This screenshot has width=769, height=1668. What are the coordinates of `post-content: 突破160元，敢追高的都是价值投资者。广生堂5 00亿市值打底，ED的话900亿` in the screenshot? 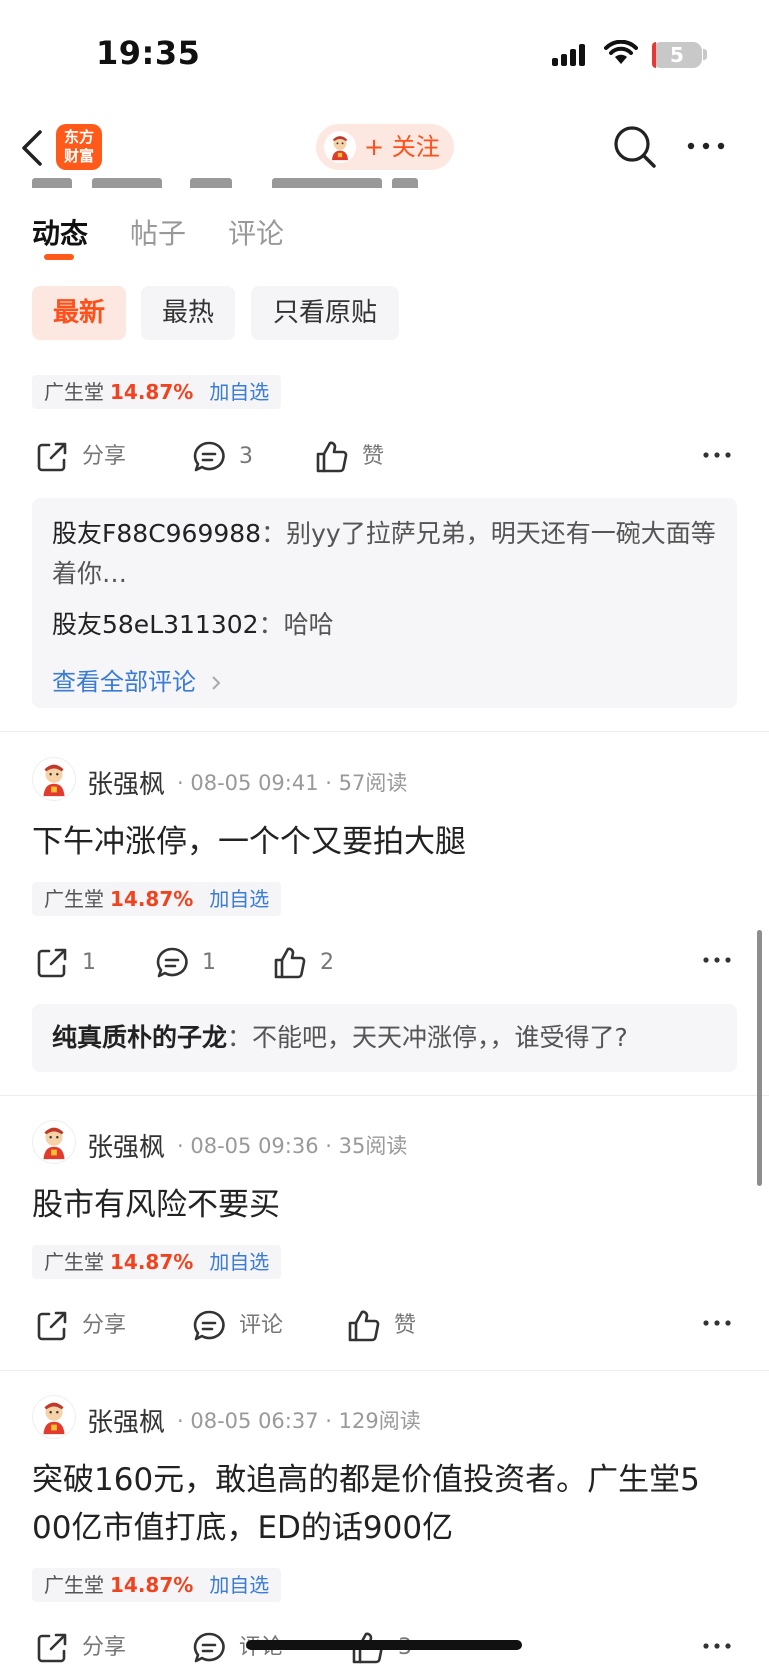 It's located at (389, 1504).